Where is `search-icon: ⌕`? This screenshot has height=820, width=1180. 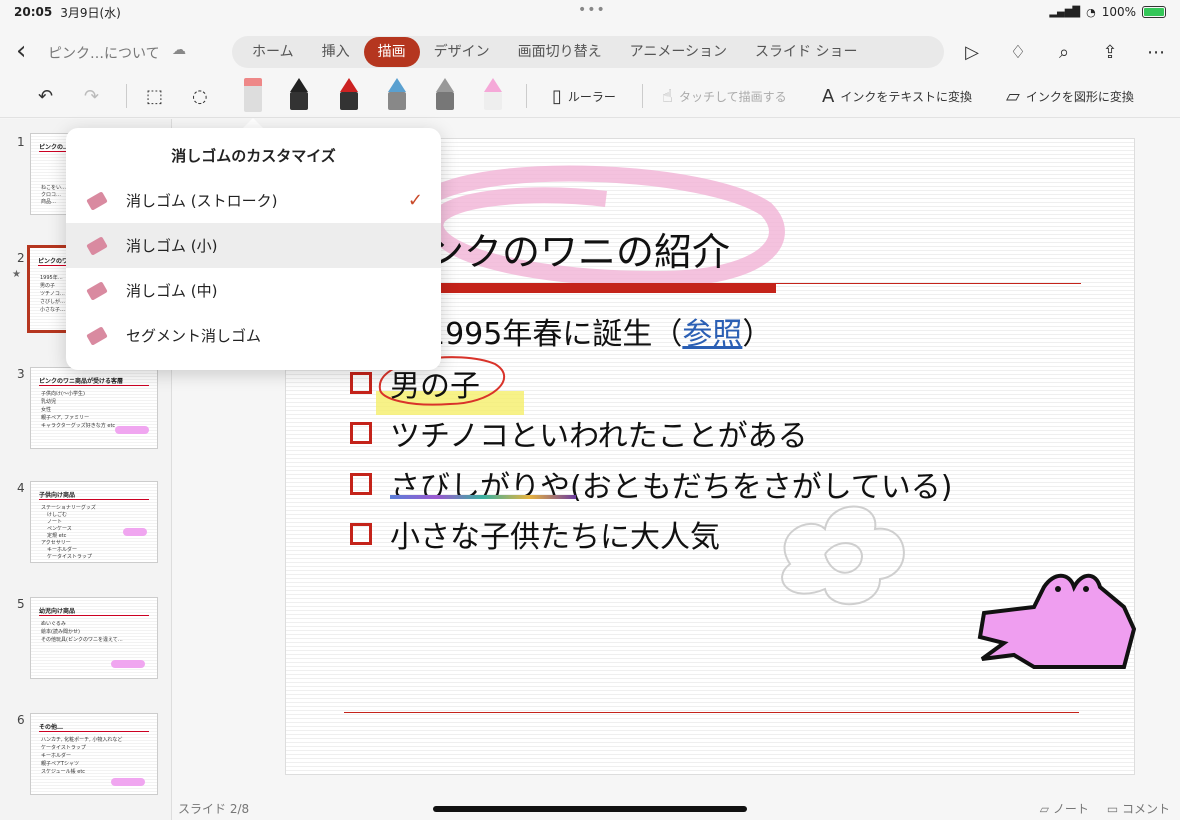
search-icon: ⌕ is located at coordinates (1064, 52).